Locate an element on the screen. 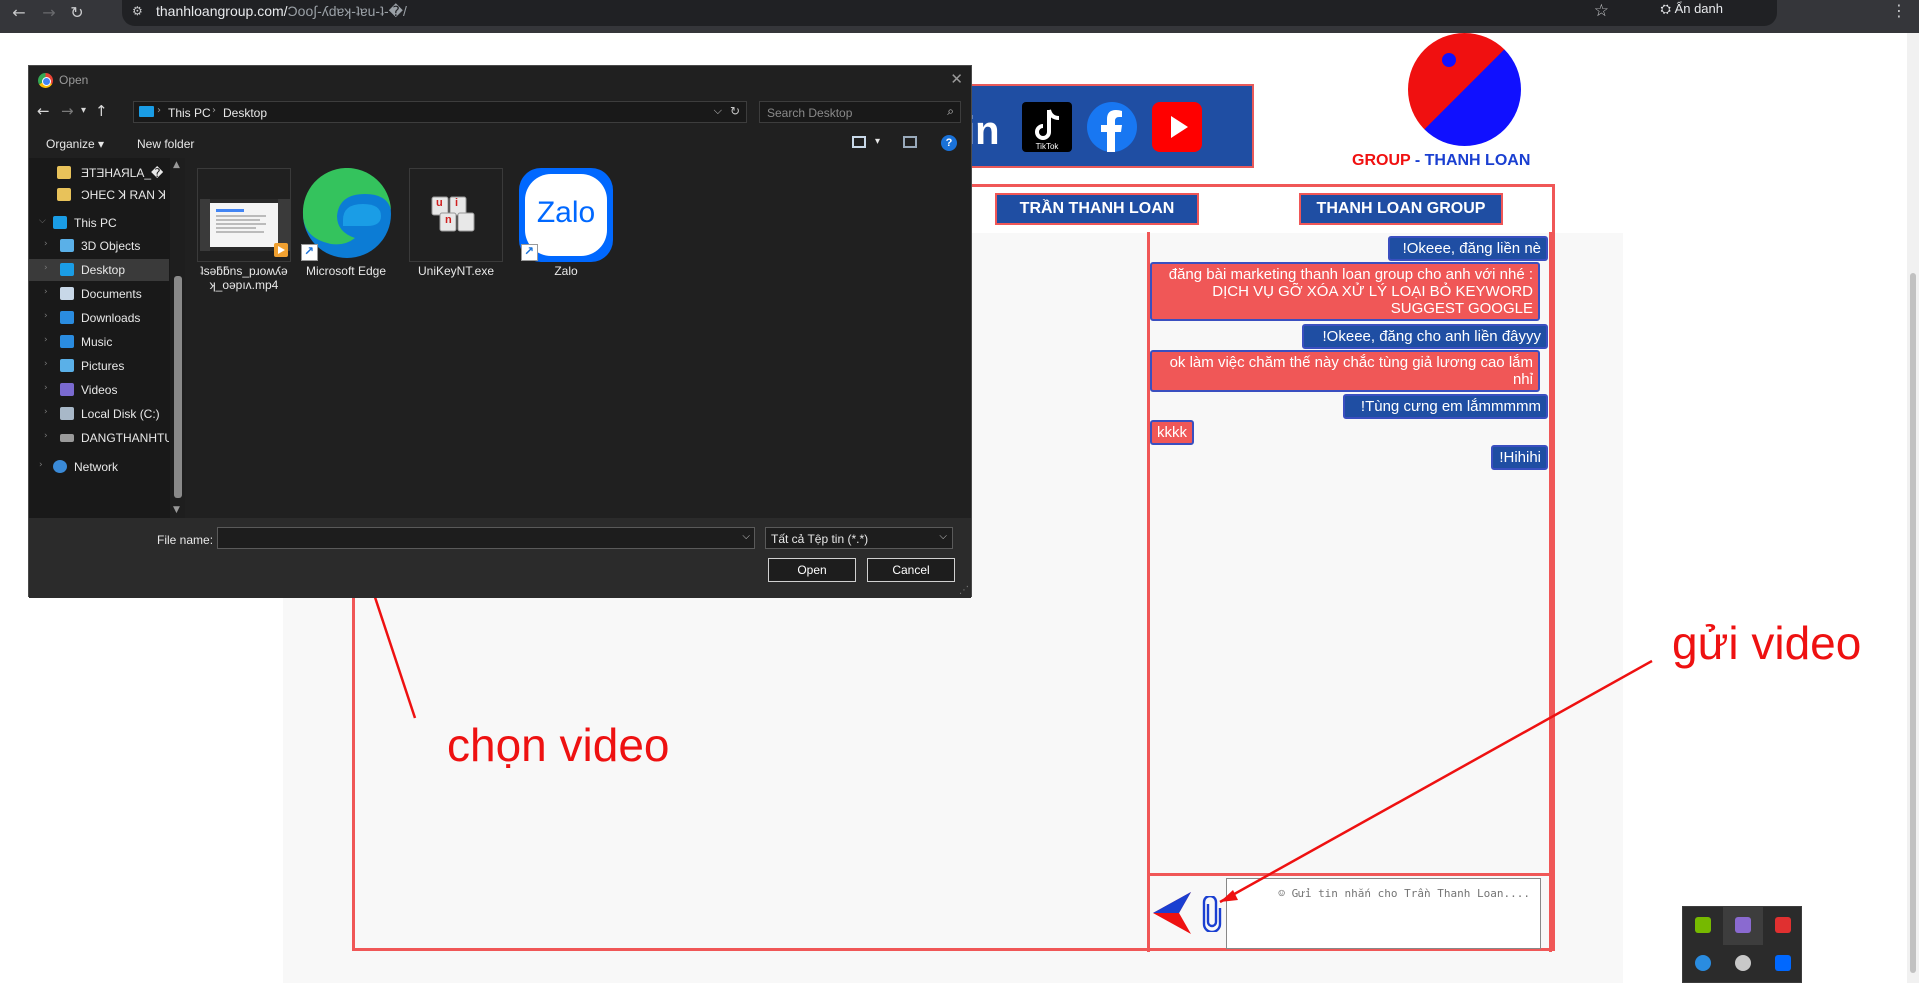 The height and width of the screenshot is (983, 1919). file-item-unikey: u i n UniKeyNT.exe is located at coordinates (456, 226).